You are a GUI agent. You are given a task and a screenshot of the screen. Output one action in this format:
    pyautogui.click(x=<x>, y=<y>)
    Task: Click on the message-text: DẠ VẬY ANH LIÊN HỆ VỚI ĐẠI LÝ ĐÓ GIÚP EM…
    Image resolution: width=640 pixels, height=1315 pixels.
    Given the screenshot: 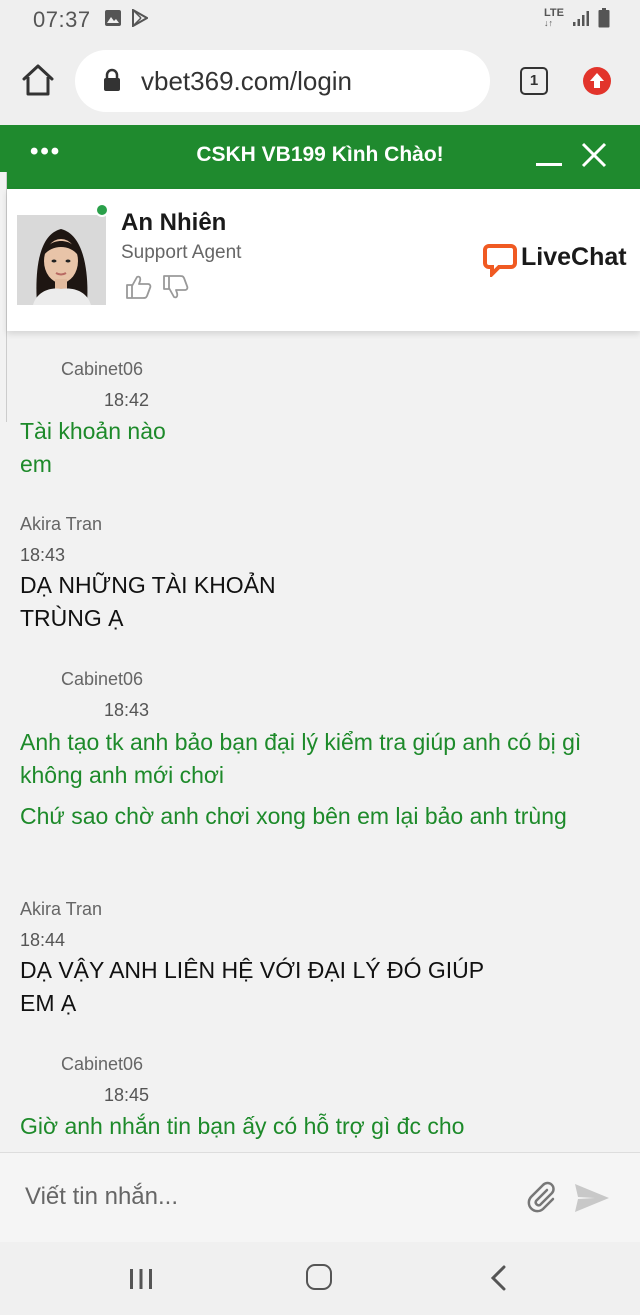 What is the action you would take?
    pyautogui.click(x=252, y=986)
    